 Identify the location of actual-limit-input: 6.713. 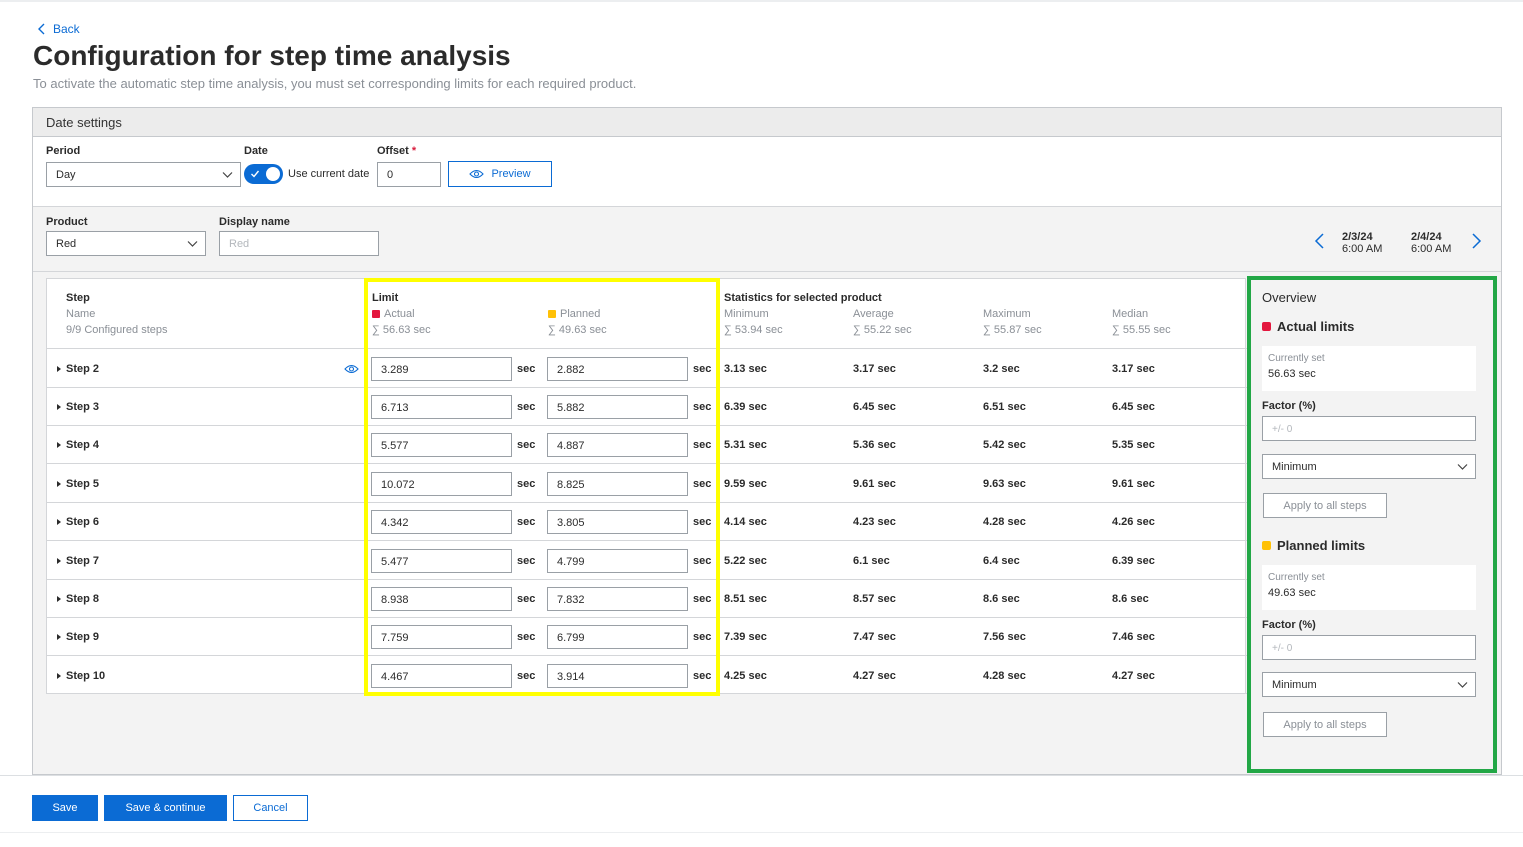
(441, 407).